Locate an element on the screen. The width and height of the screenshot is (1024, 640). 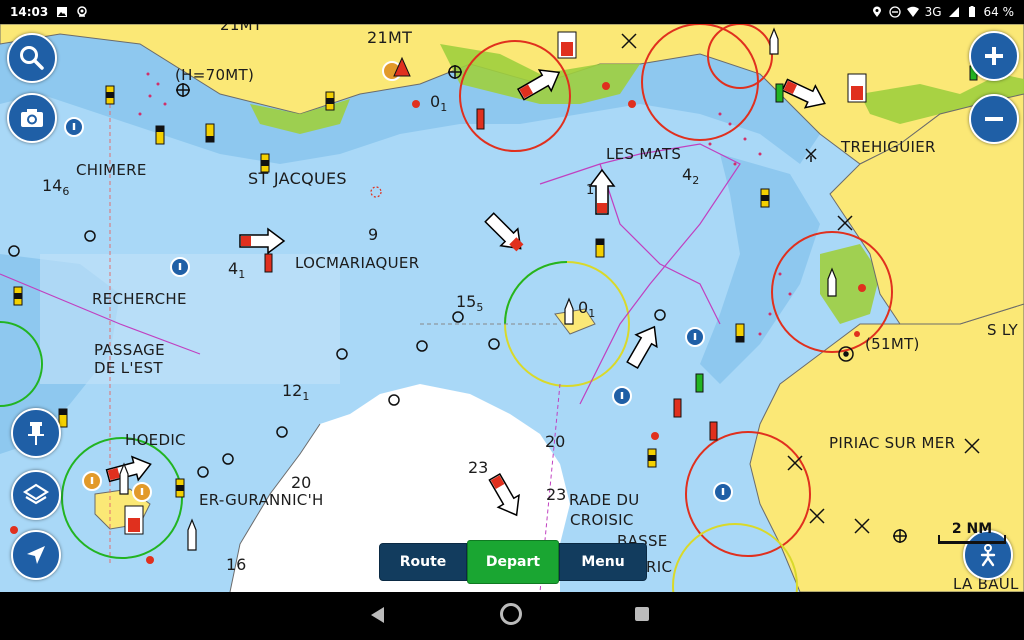
depart-button: Depart is located at coordinates (513, 562).